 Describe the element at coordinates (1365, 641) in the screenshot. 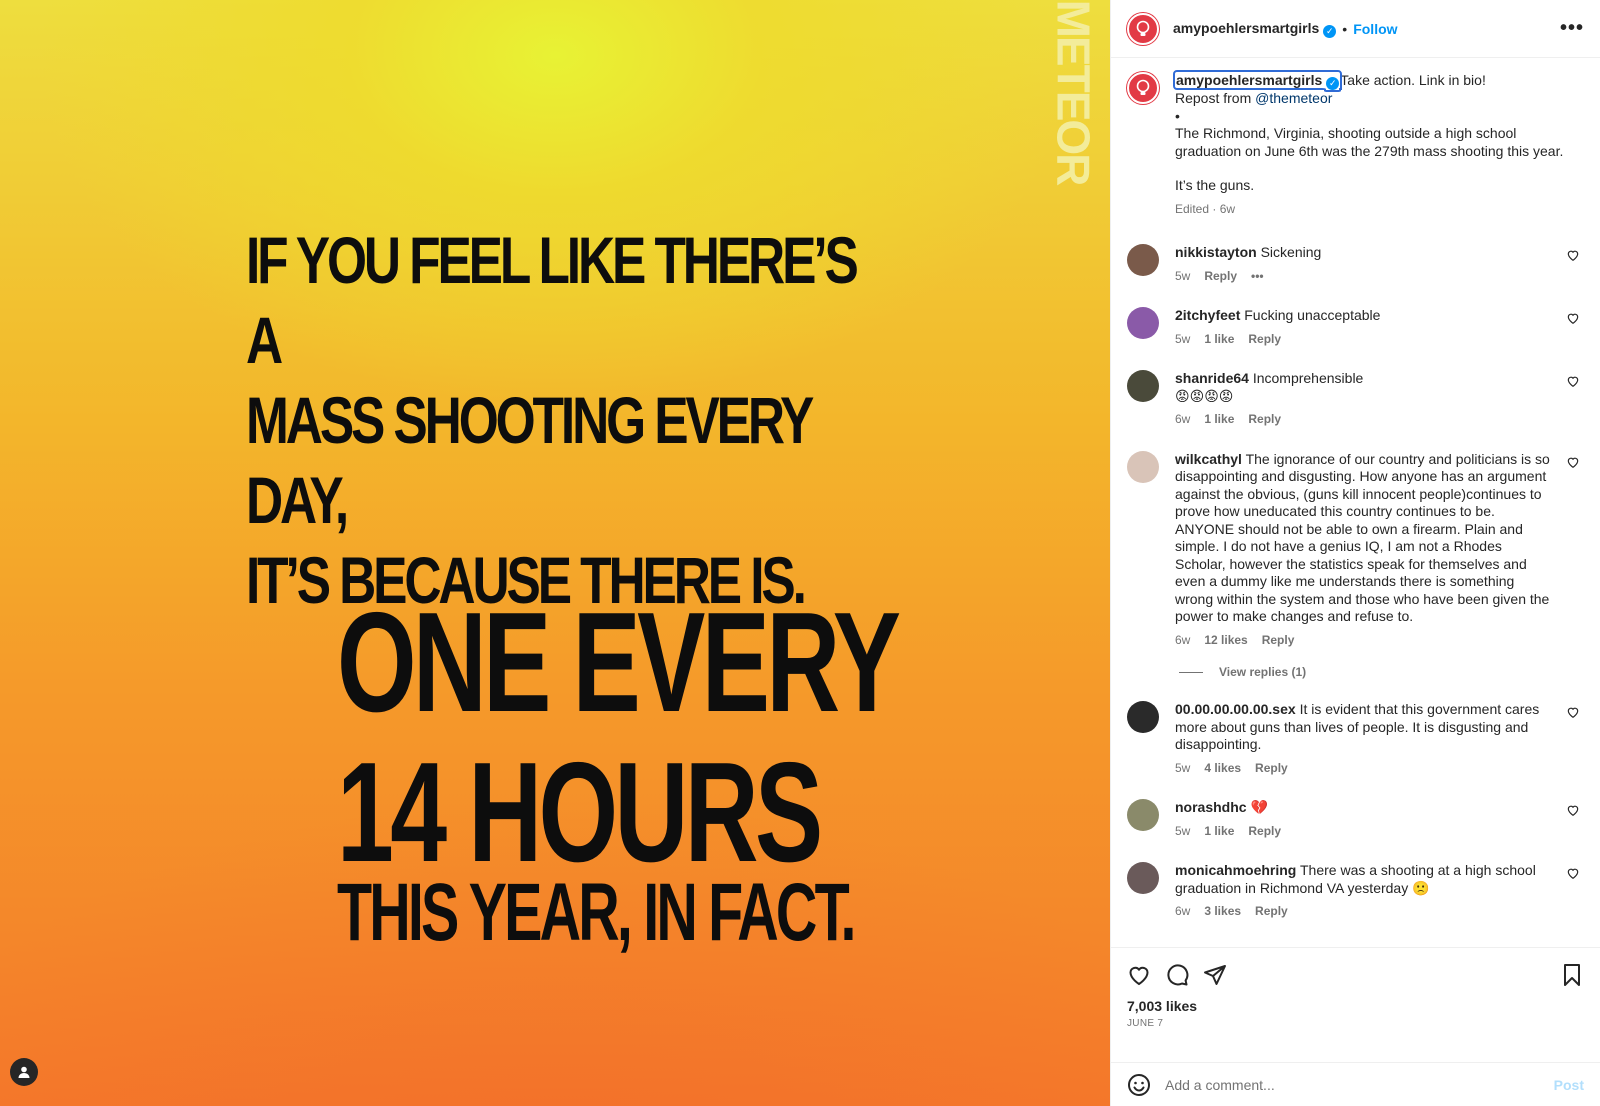

I see `comment-meta: 6w 12 likes Reply` at that location.